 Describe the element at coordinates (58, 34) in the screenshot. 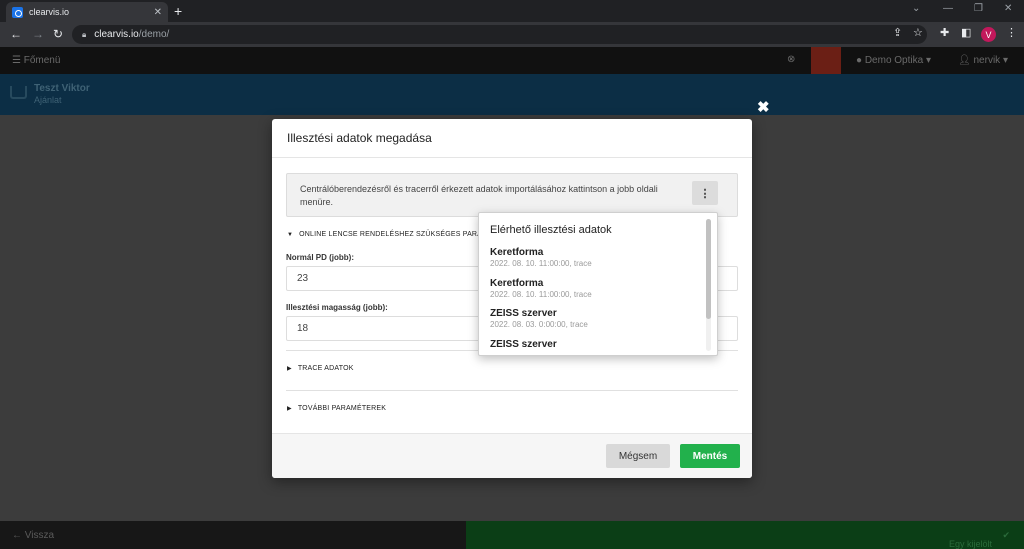

I see `reload-icon: ↻` at that location.